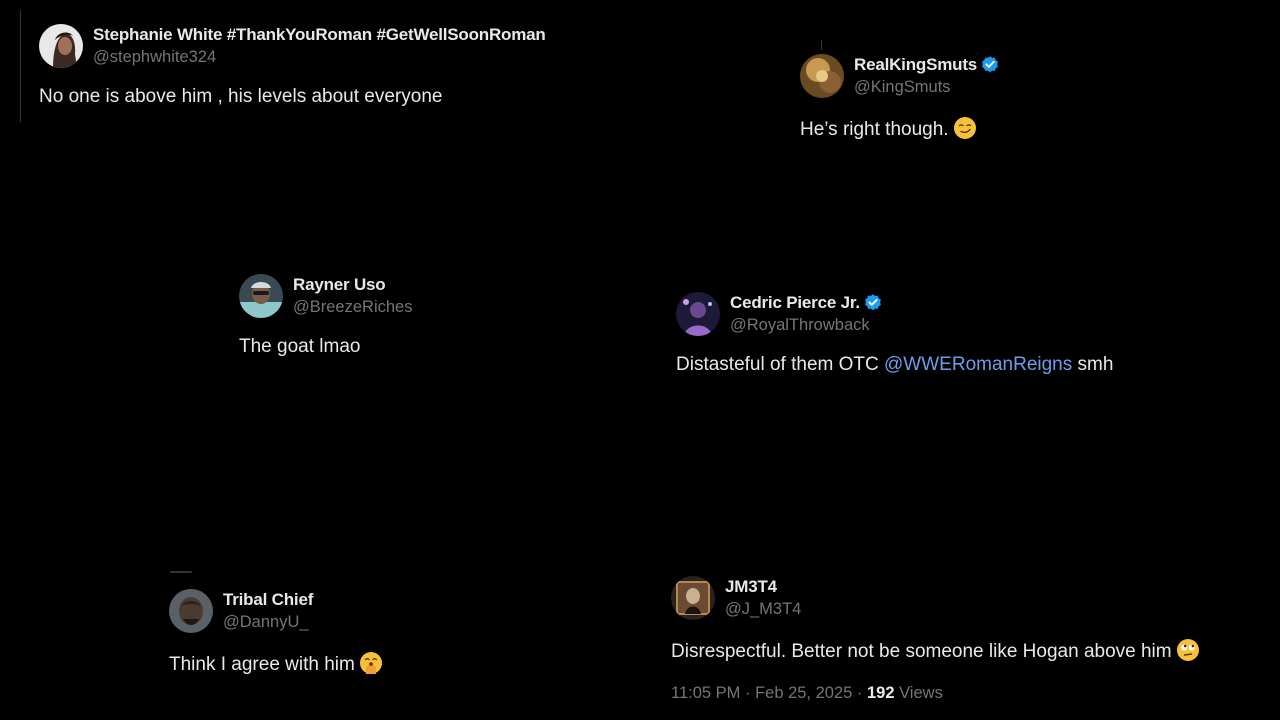 Image resolution: width=1280 pixels, height=720 pixels. I want to click on tweet-meta: 11:05 PM · Feb 25, 2025 · 192 Views, so click(807, 693).